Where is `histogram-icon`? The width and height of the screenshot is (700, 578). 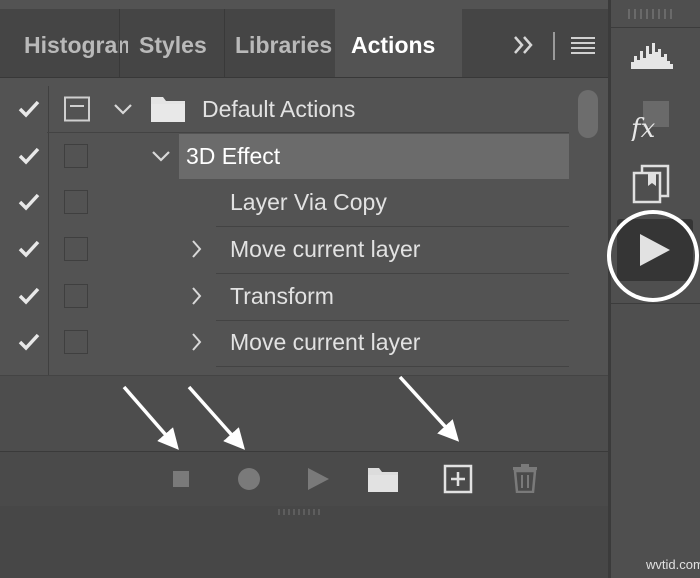
histogram-icon is located at coordinates (652, 57).